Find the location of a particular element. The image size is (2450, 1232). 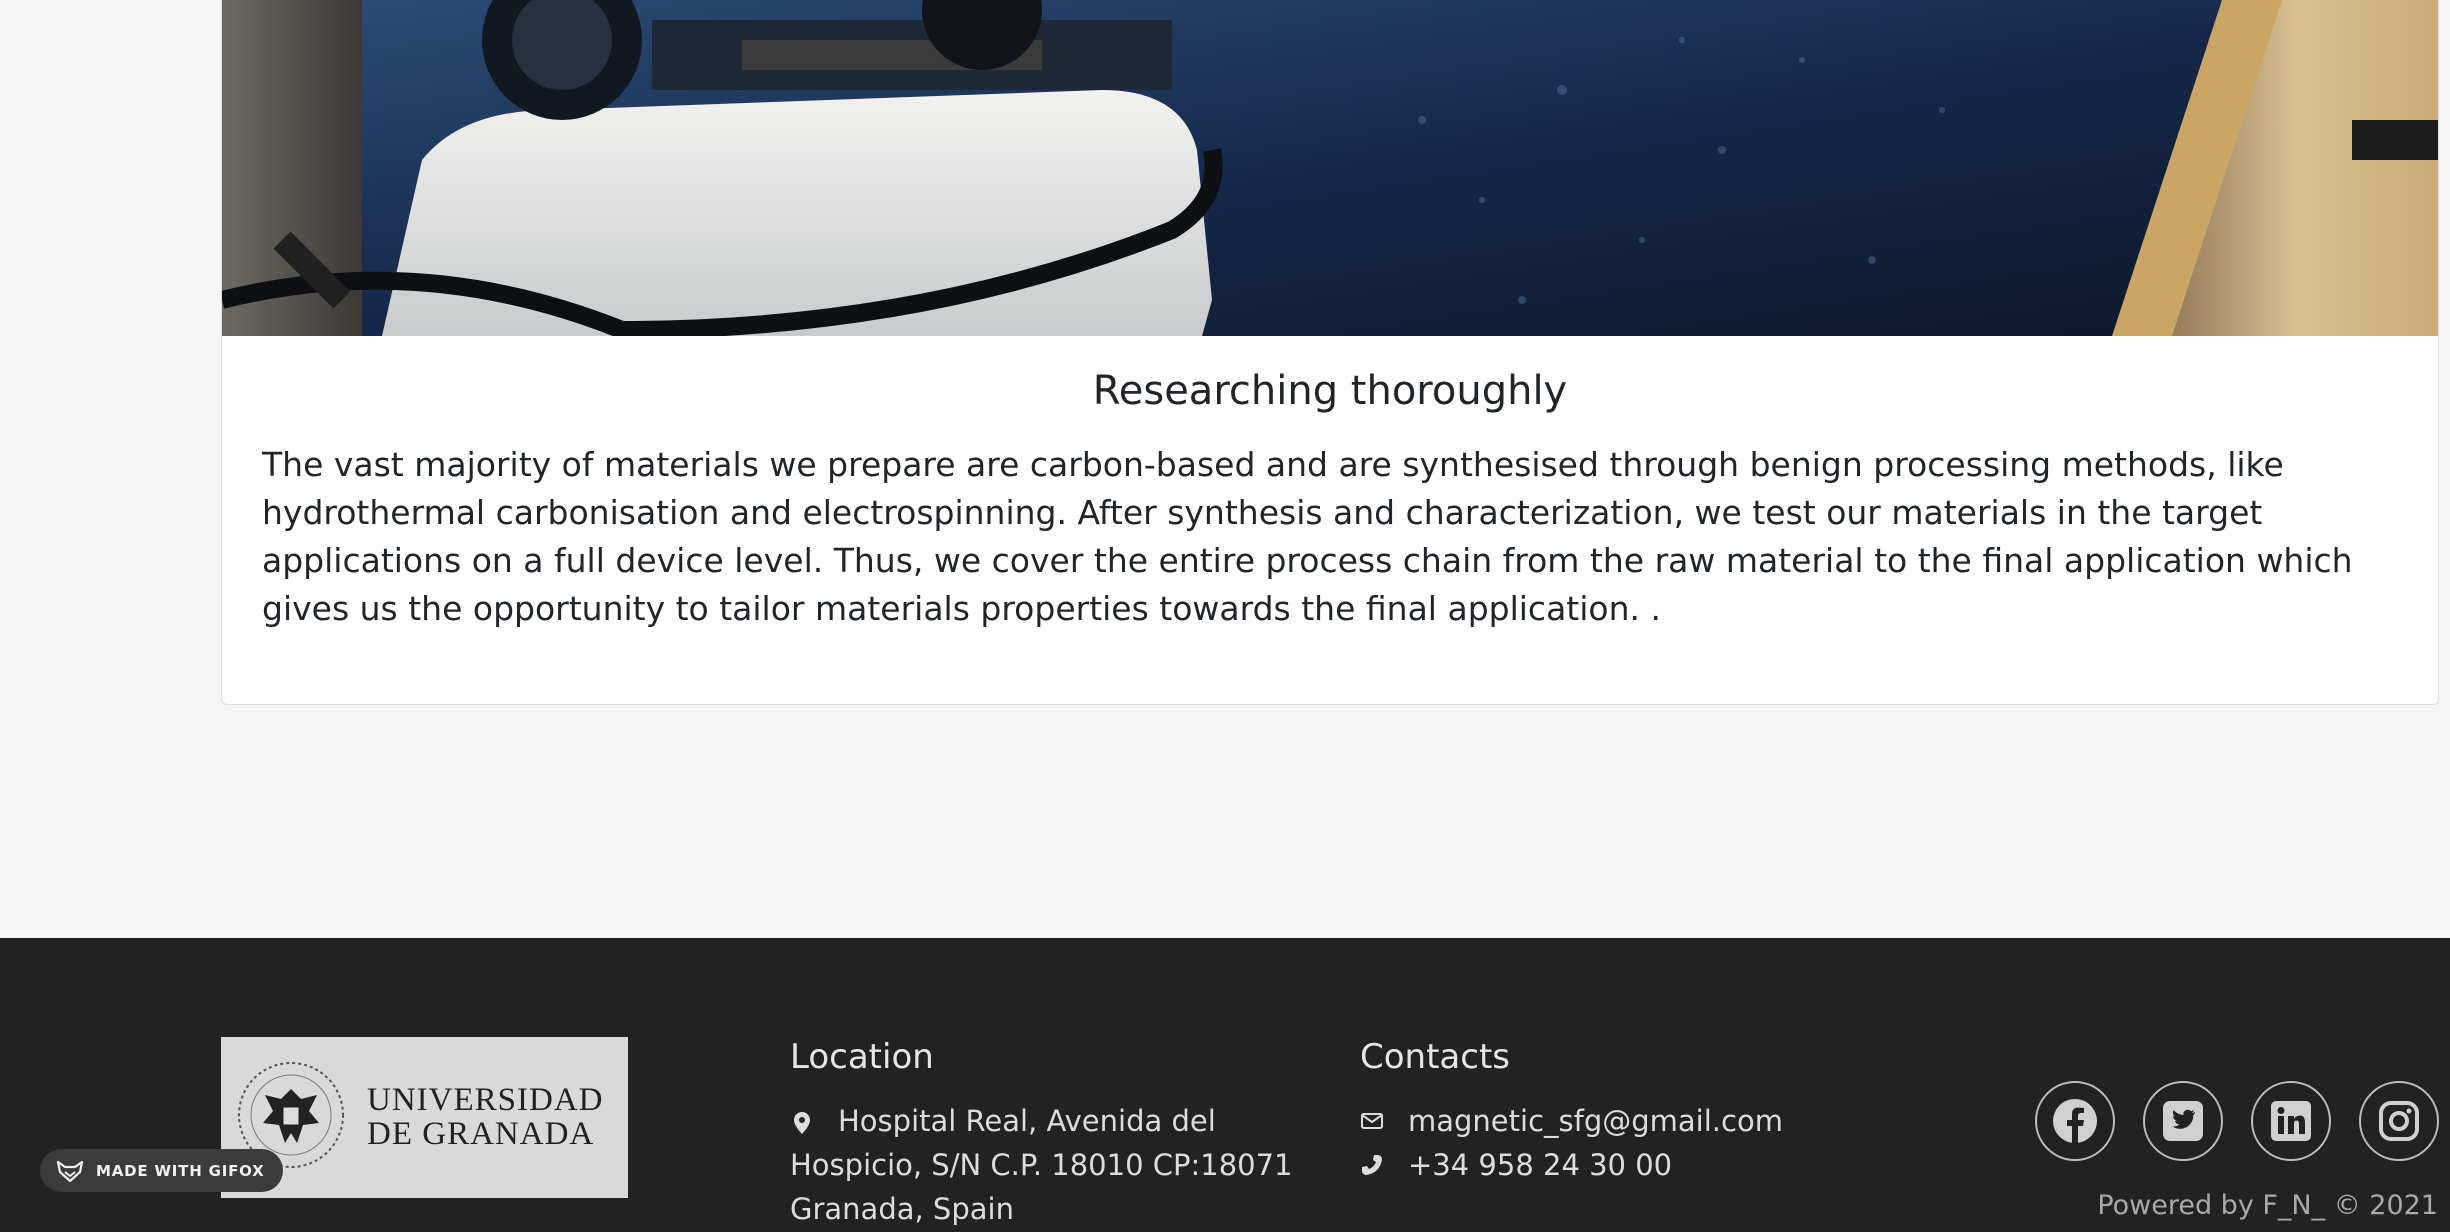

linkedin-icon is located at coordinates (2291, 1121).